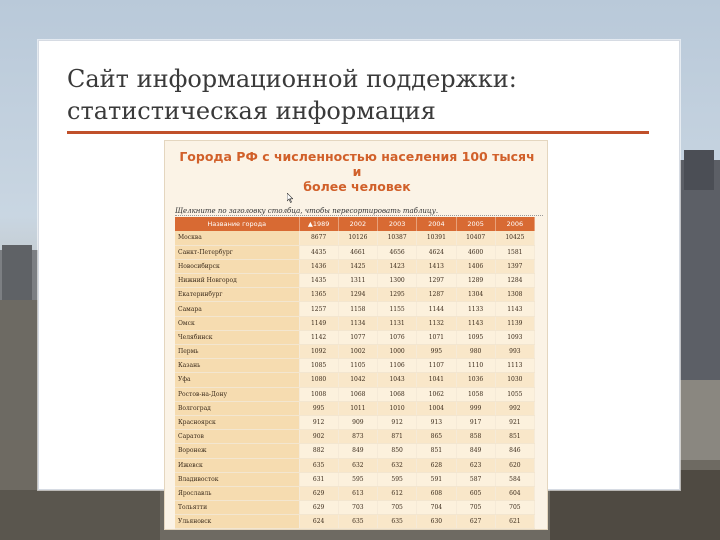 This screenshot has width=720, height=540. What do you see at coordinates (237, 366) in the screenshot?
I see `city-name-cell: Казань` at bounding box center [237, 366].